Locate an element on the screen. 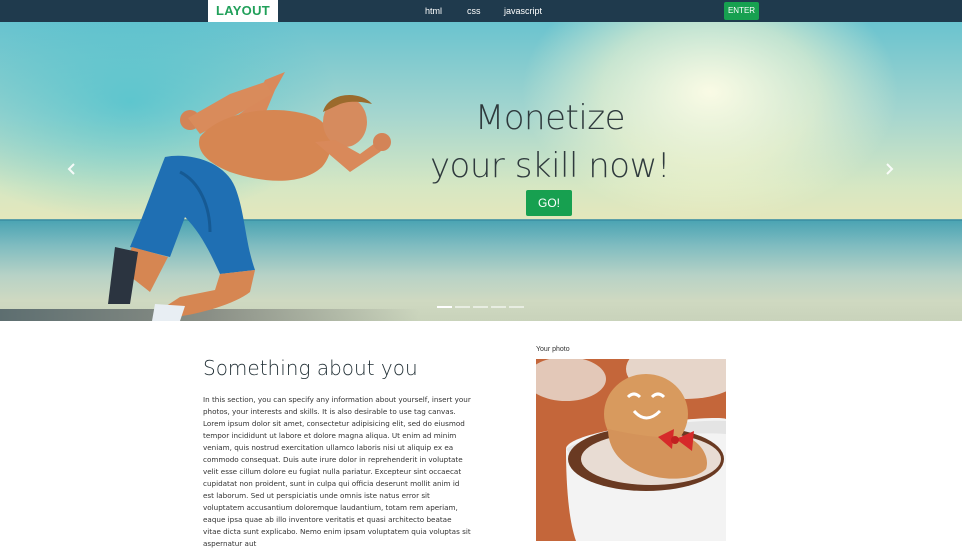 The height and width of the screenshot is (550, 962). carousel-indicators is located at coordinates (480, 308).